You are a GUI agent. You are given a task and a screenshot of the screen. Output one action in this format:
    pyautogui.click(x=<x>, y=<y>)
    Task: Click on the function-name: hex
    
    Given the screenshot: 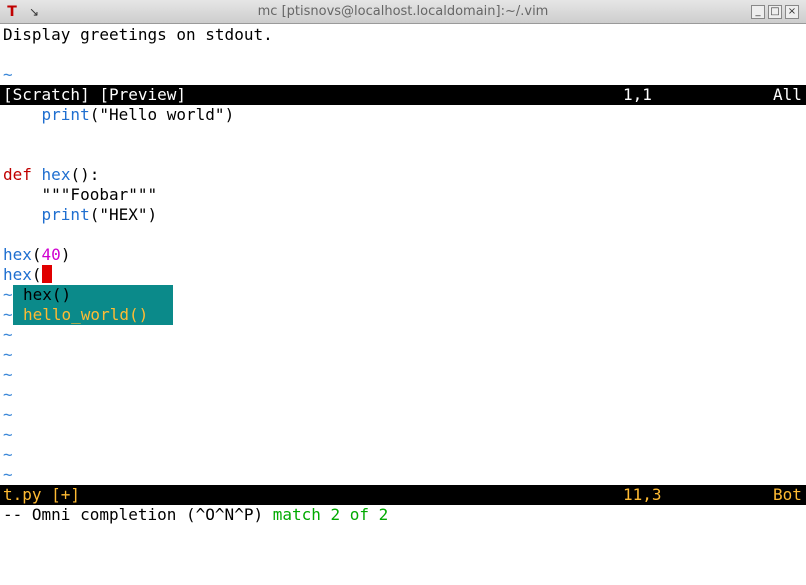 What is the action you would take?
    pyautogui.click(x=56, y=174)
    